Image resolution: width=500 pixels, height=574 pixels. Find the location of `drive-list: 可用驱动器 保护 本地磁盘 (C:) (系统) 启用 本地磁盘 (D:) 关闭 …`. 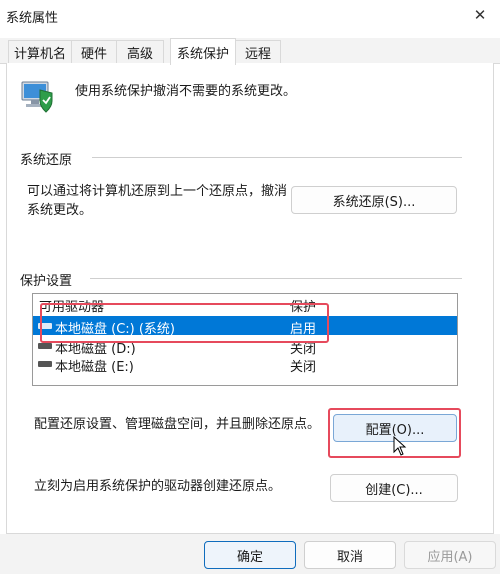

drive-list: 可用驱动器 保护 本地磁盘 (C:) (系统) 启用 本地磁盘 (D:) 关闭 … is located at coordinates (245, 339).